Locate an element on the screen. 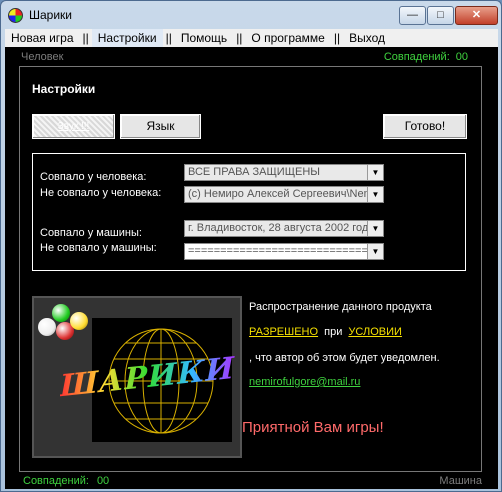 The width and height of the screenshot is (502, 492). machine-miss-label: Не совпало у машины: is located at coordinates (98, 248).